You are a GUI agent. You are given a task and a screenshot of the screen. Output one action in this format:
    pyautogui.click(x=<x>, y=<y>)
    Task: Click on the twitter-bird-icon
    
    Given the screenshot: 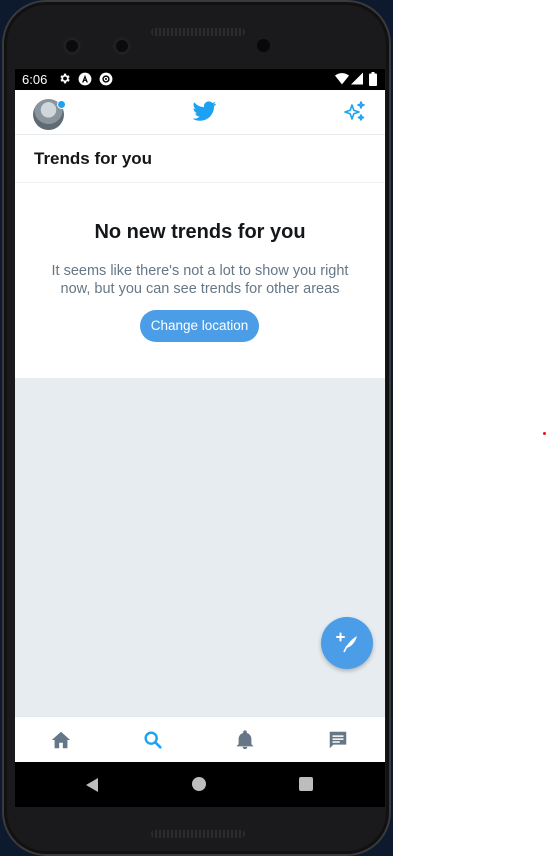 What is the action you would take?
    pyautogui.click(x=204, y=113)
    